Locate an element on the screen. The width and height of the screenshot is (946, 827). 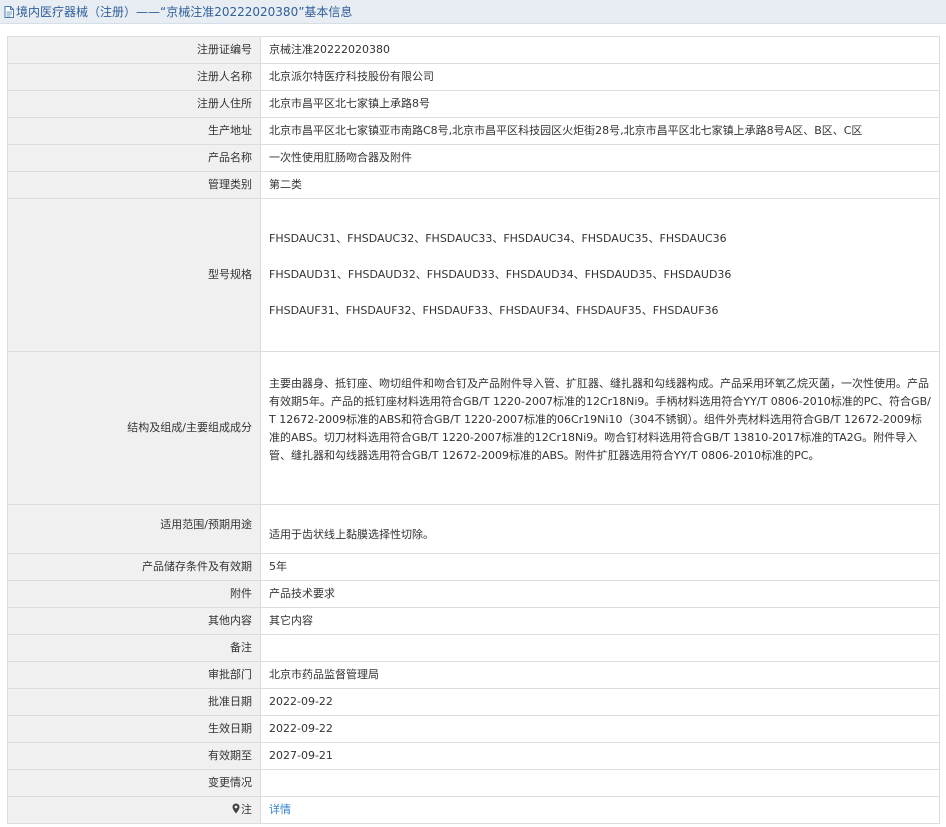
field-label: 生效日期 is located at coordinates (134, 729).